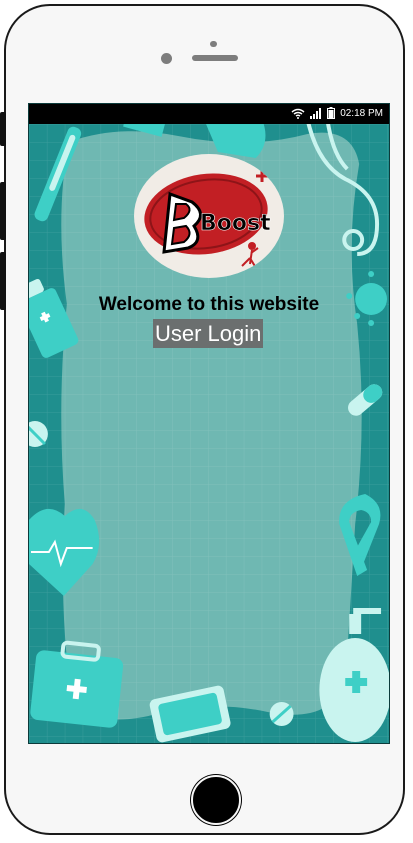 The image size is (413, 843). Describe the element at coordinates (213, 44) in the screenshot. I see `mic-dot` at that location.